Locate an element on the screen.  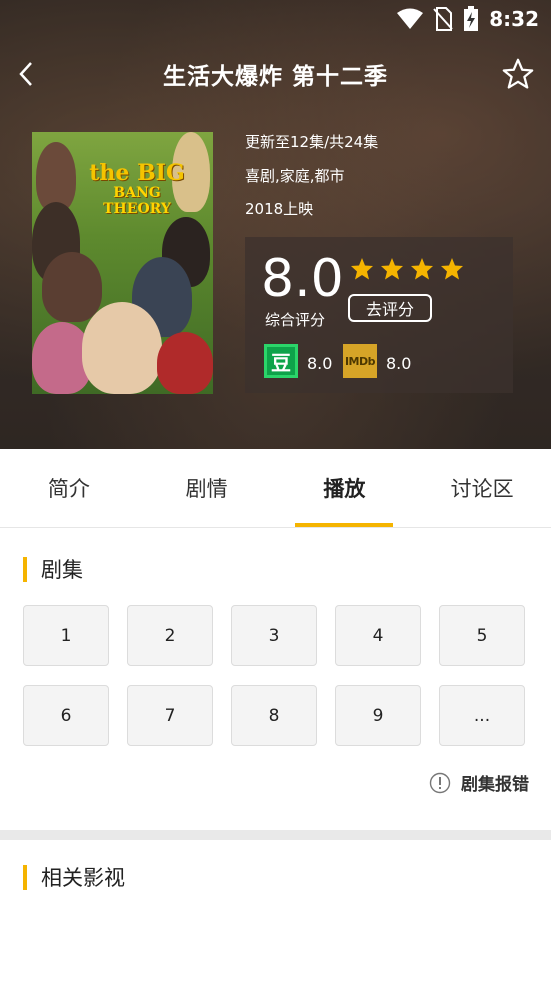
rate-button: 去评分 is located at coordinates (390, 308).